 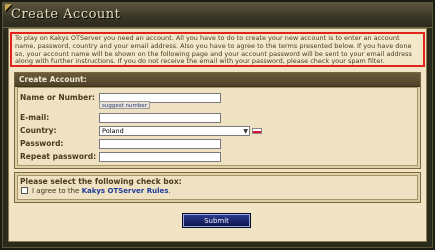 What do you see at coordinates (35, 117) in the screenshot?
I see `email-label: E-mail:` at bounding box center [35, 117].